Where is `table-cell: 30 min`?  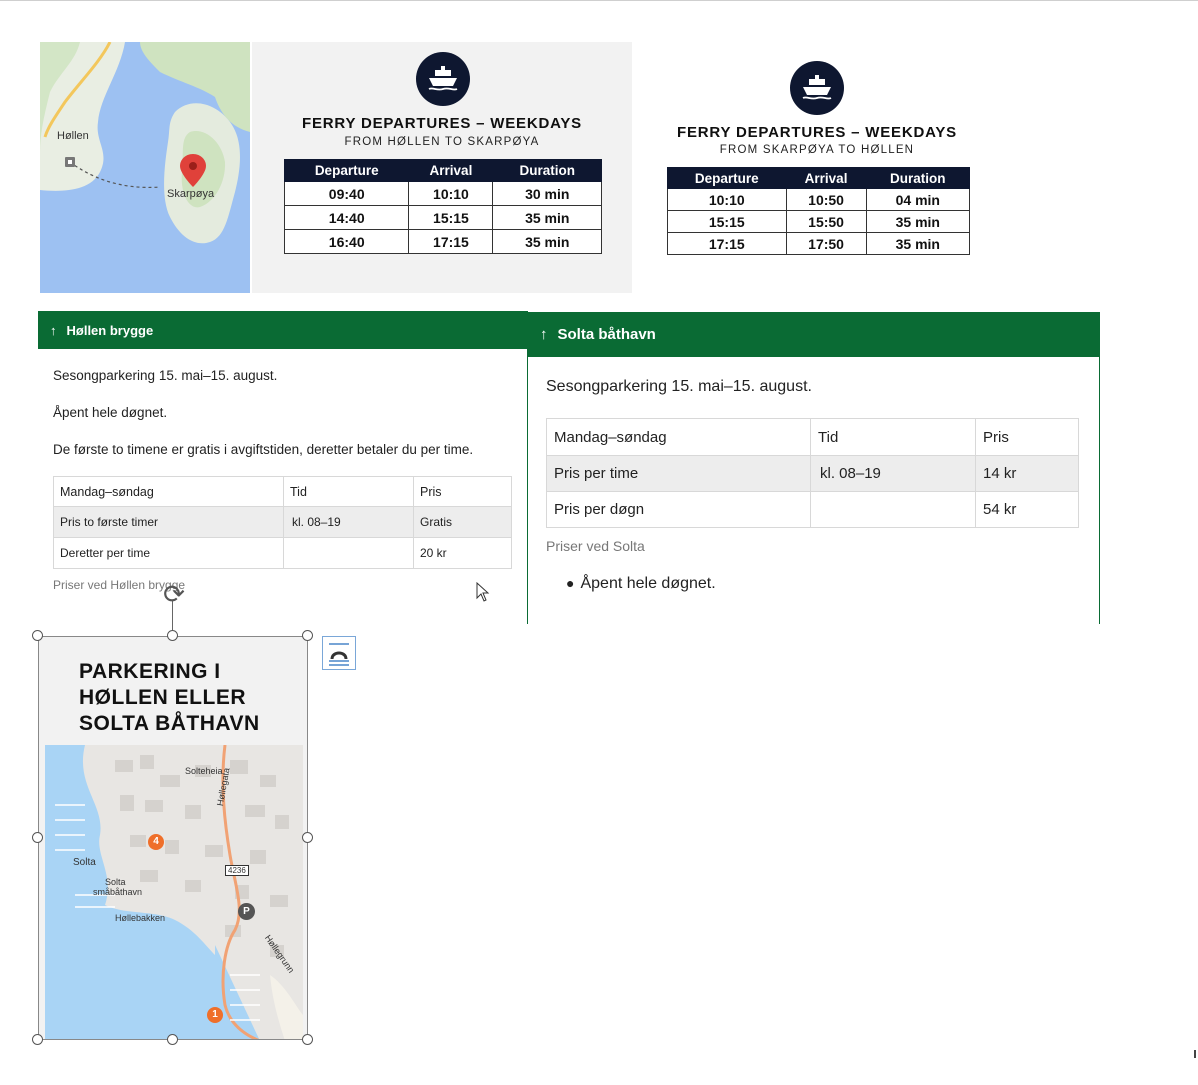
table-cell: 30 min is located at coordinates (547, 193).